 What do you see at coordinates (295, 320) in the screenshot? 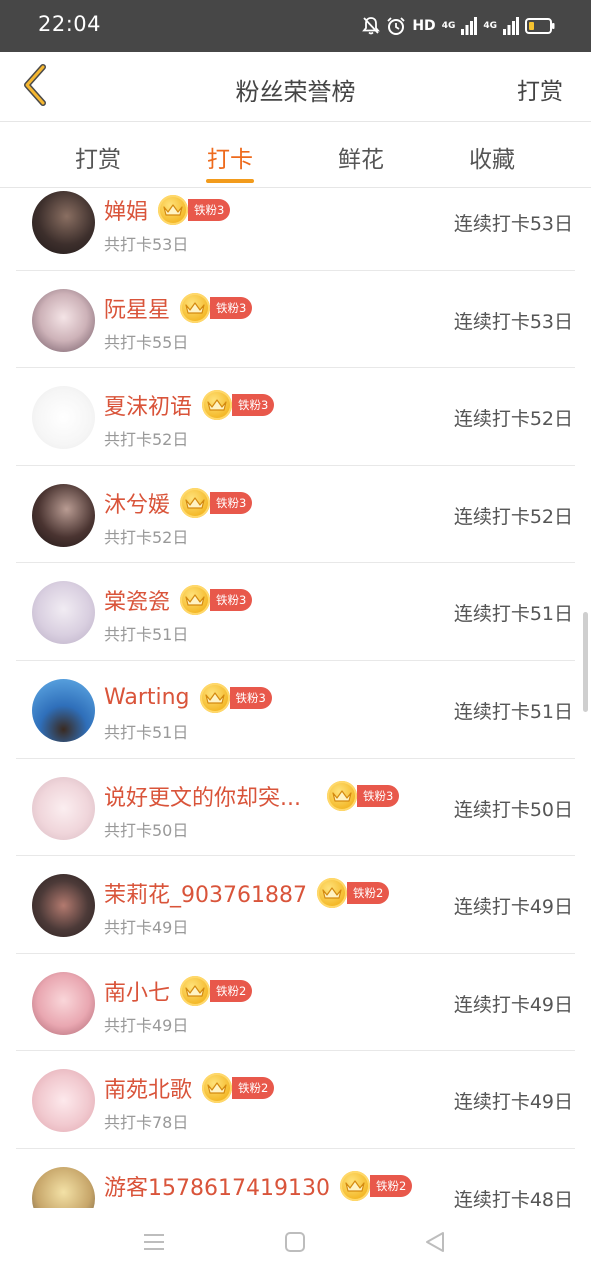
I see `fan-row: 阮星星 铁粉3 共打卡55日 连续打卡53日` at bounding box center [295, 320].